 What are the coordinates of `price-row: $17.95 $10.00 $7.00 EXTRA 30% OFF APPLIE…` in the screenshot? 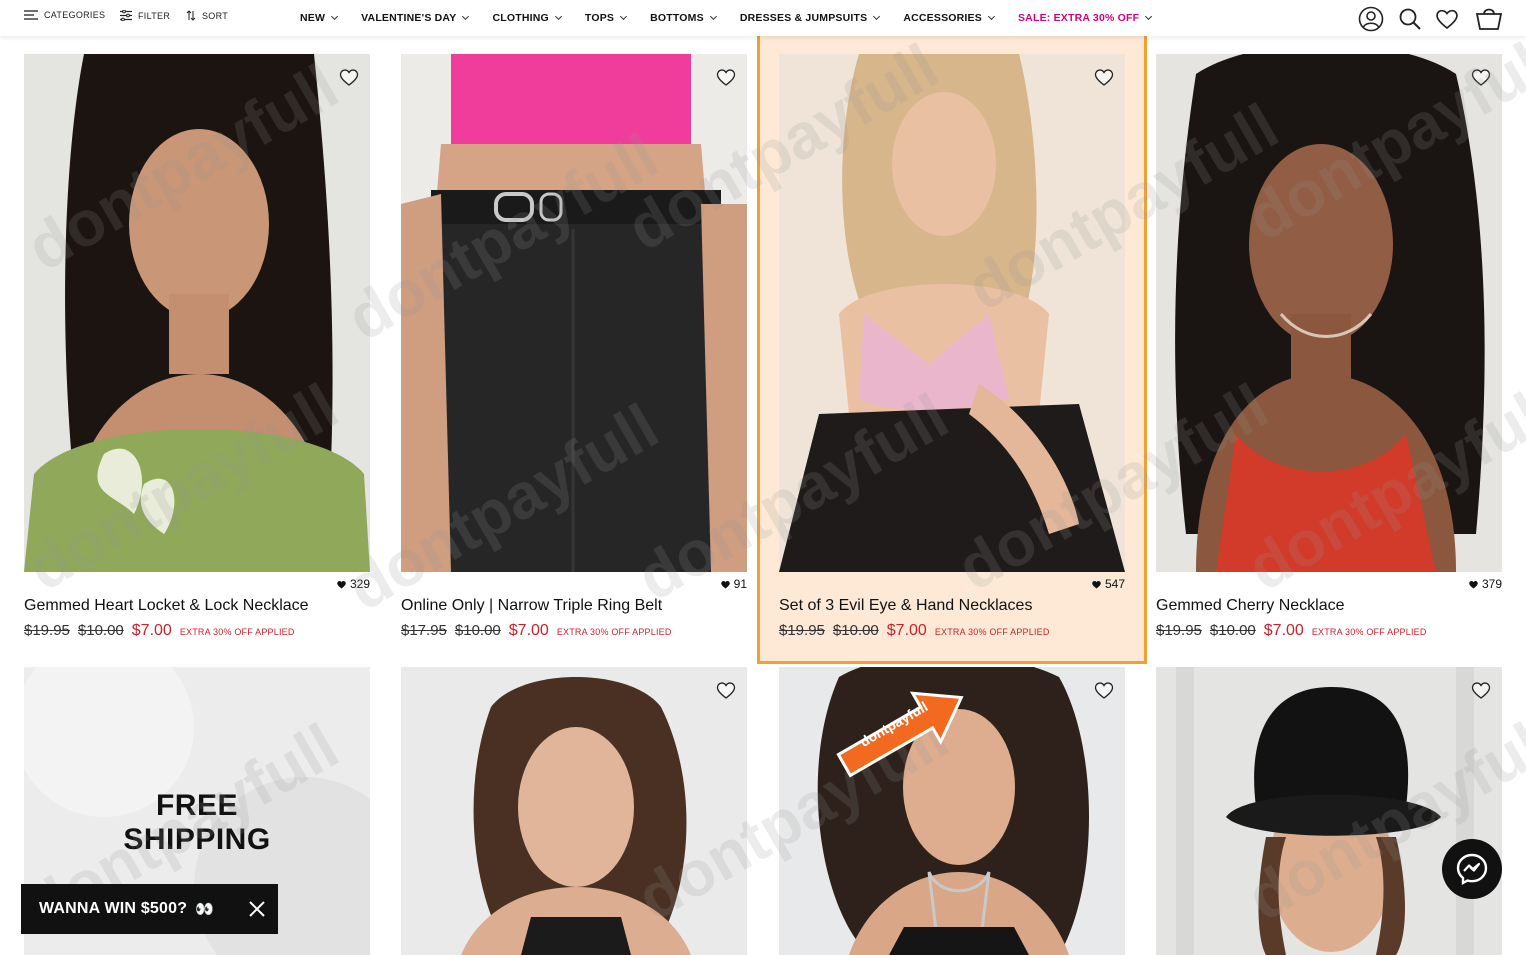 It's located at (536, 631).